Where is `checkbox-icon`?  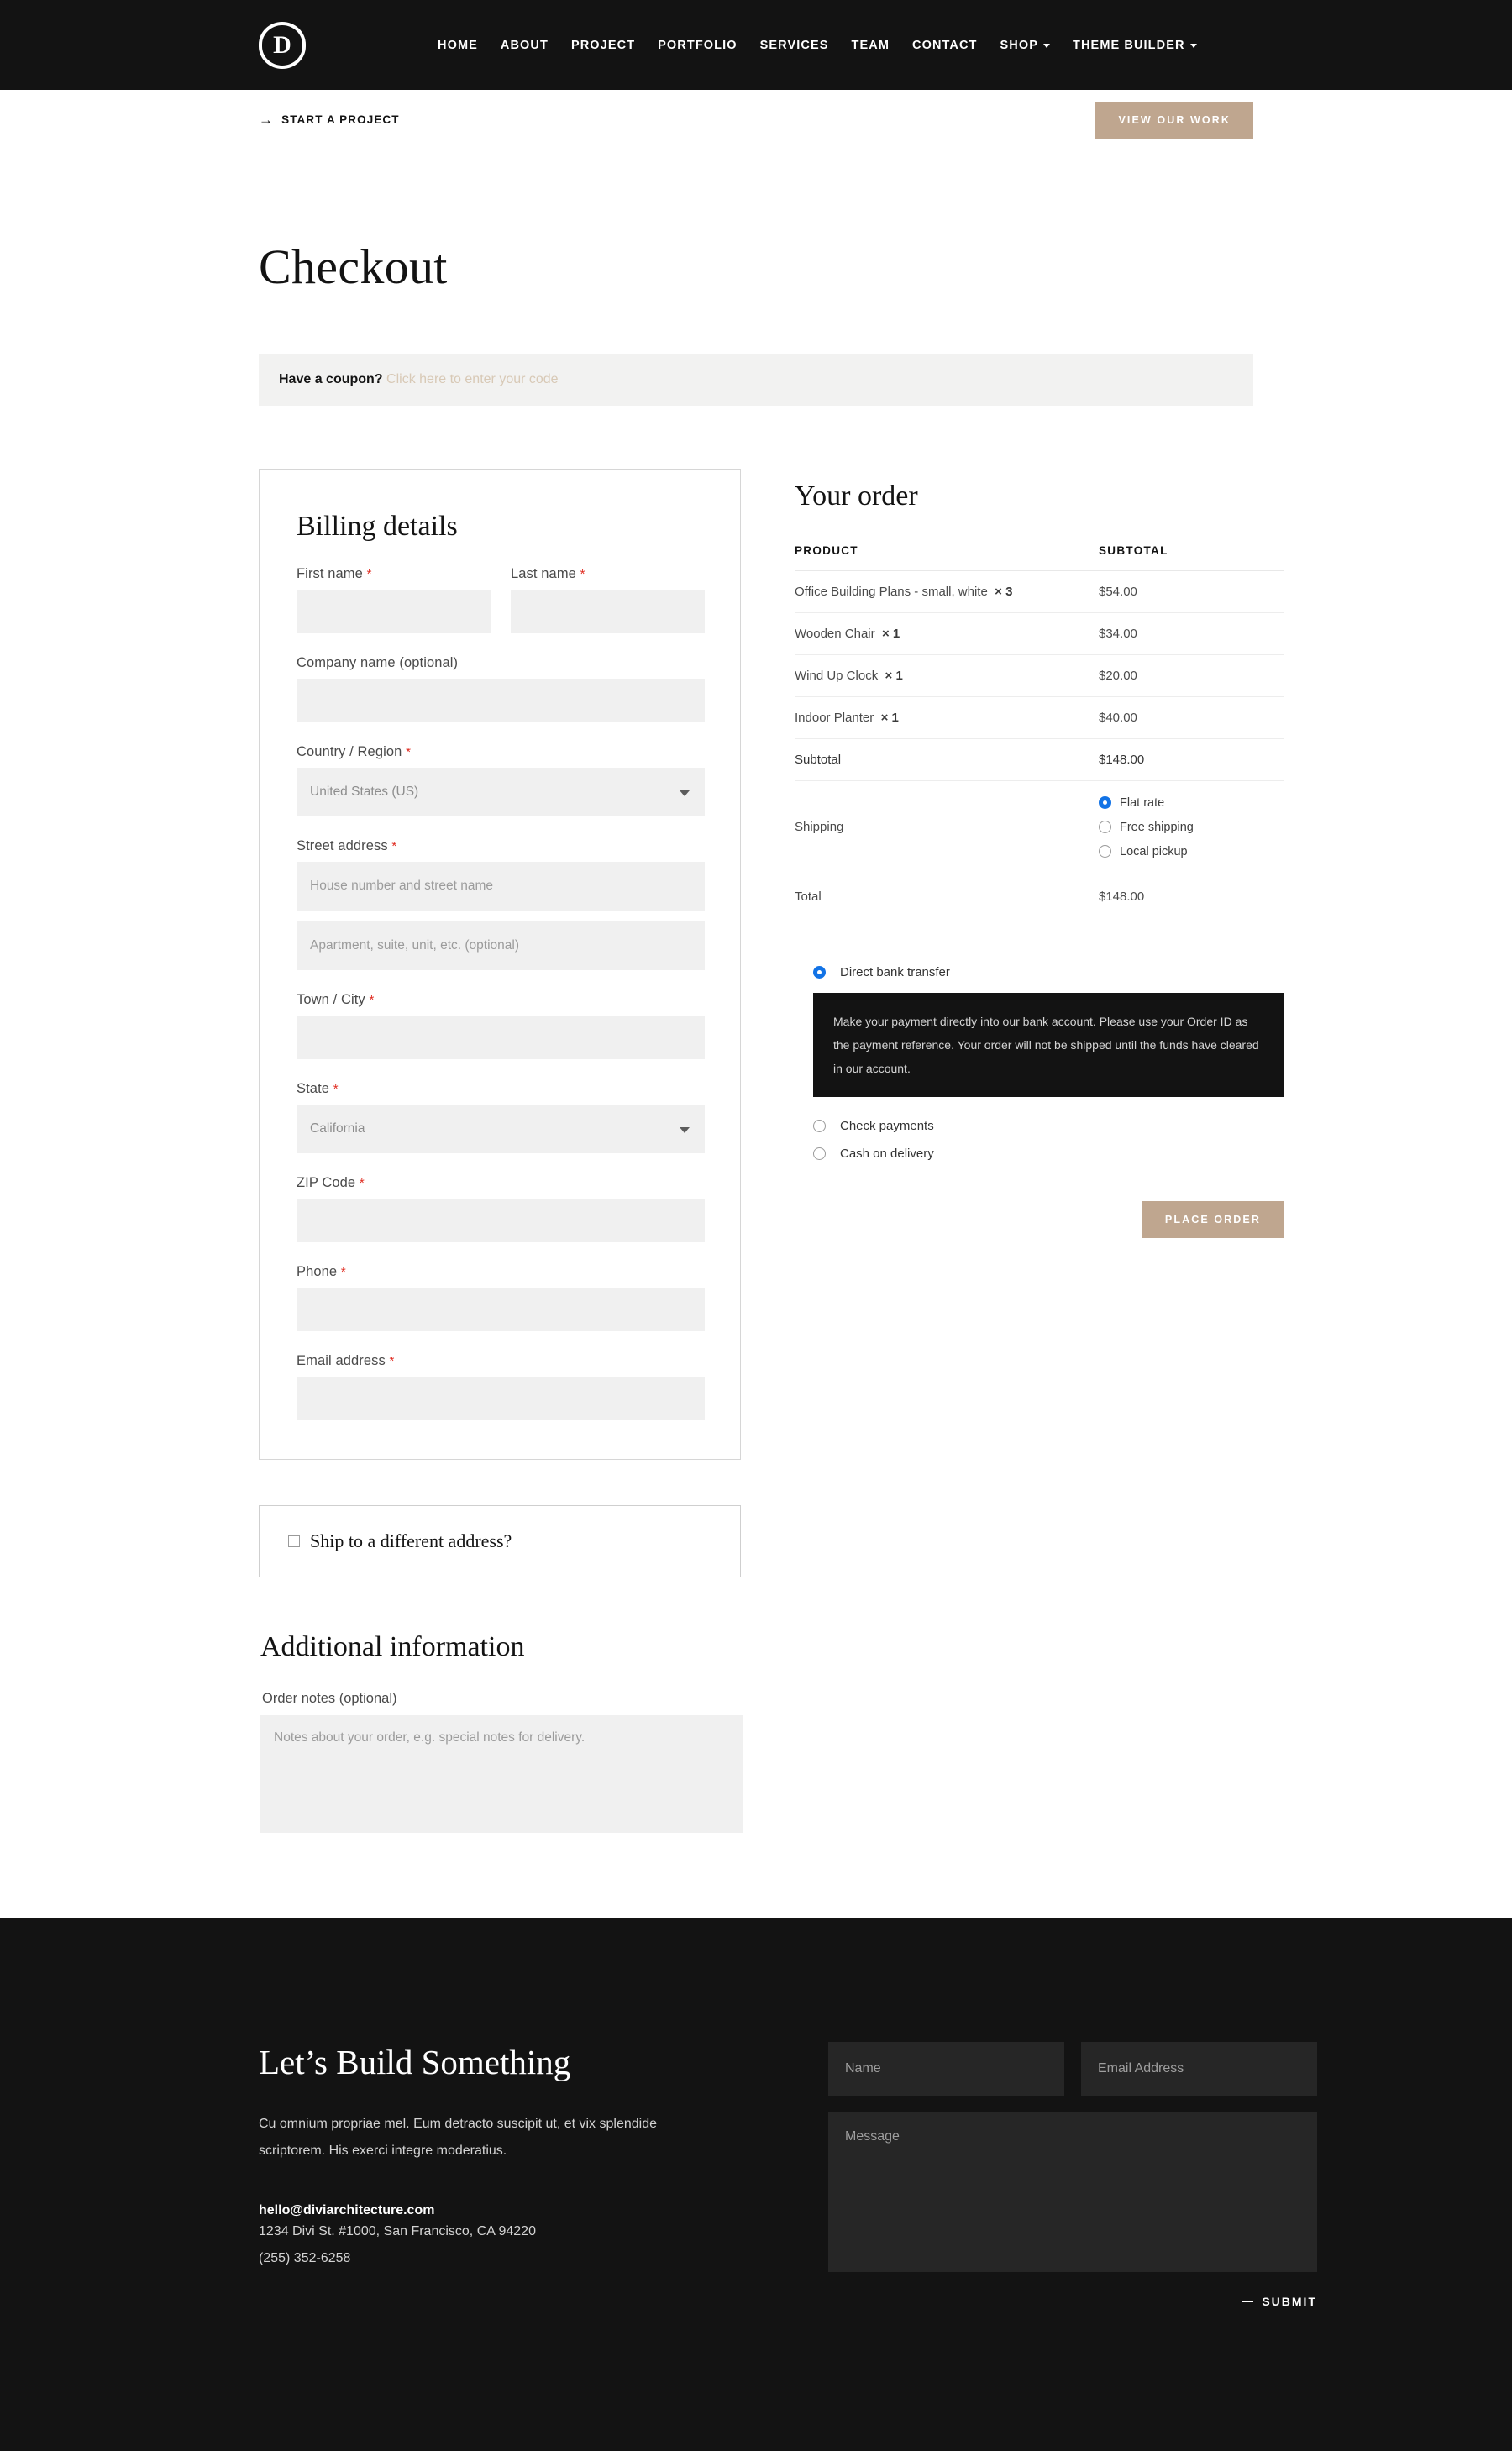 checkbox-icon is located at coordinates (294, 1541).